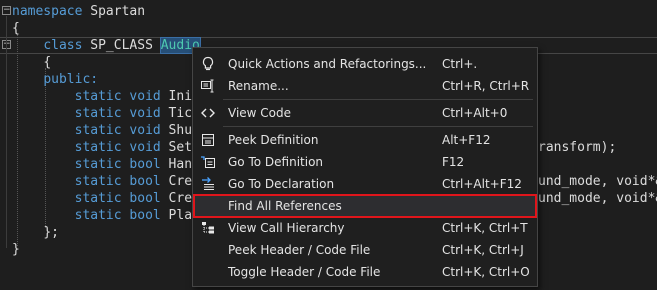 This screenshot has height=290, width=657. Describe the element at coordinates (118, 11) in the screenshot. I see `namespace-name: Spartan` at that location.